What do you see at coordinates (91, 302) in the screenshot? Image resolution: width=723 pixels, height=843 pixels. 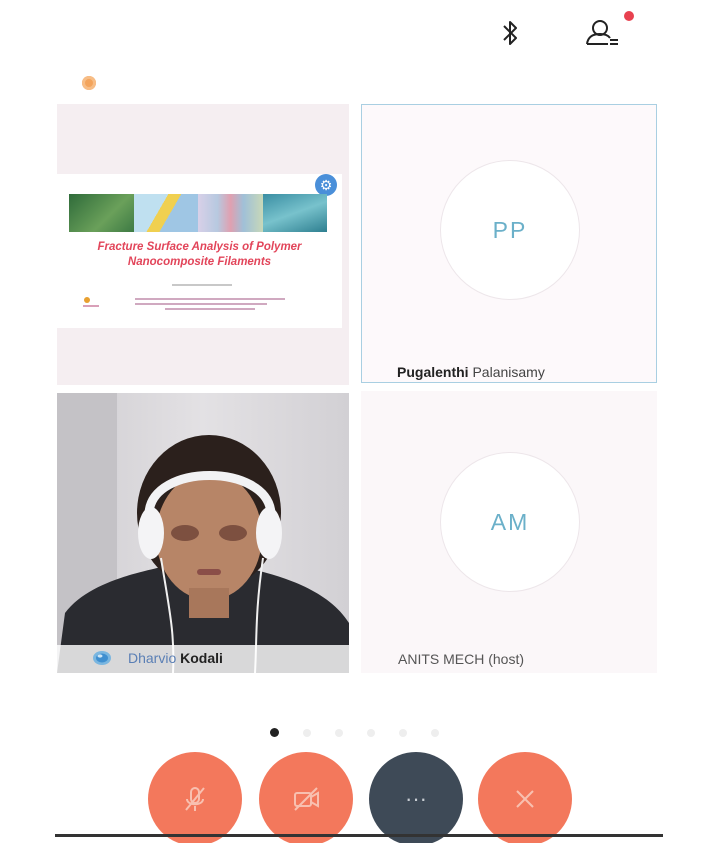 I see `slide-logo-icon` at bounding box center [91, 302].